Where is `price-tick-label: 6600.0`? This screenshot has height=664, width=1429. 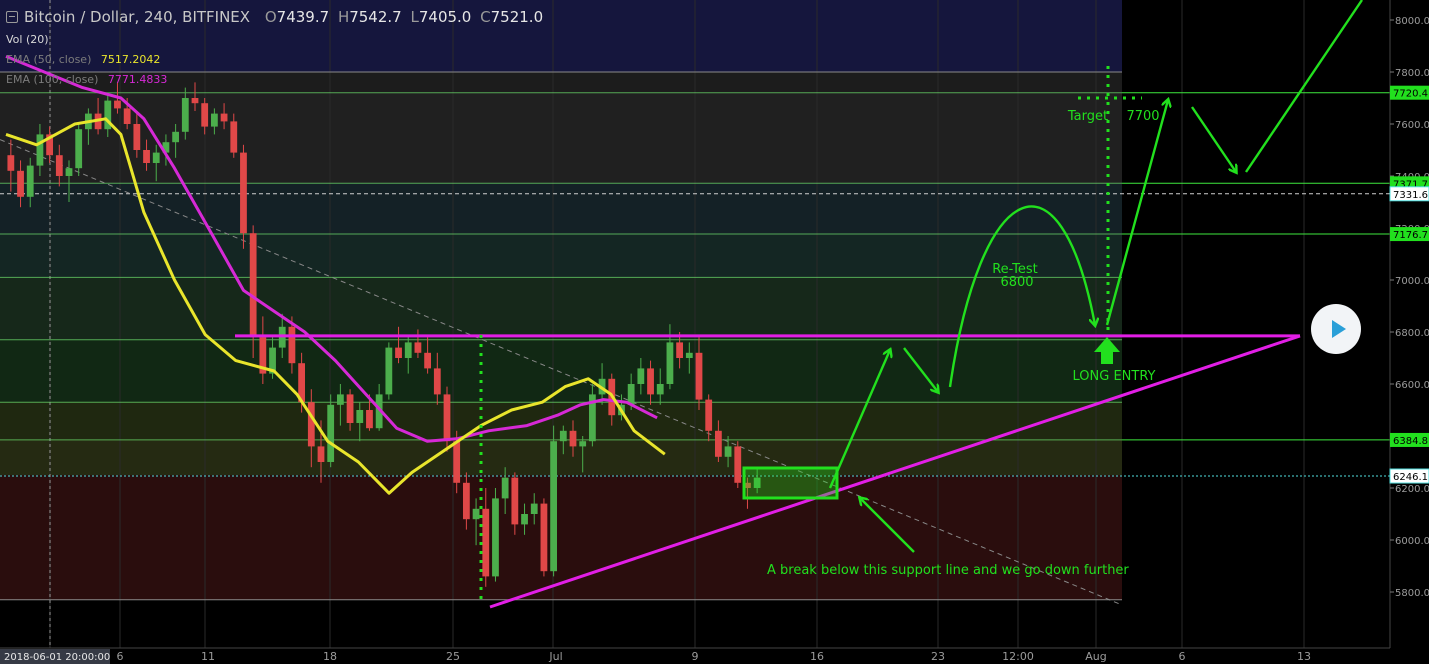
price-tick-label: 6600.0 is located at coordinates (1412, 385).